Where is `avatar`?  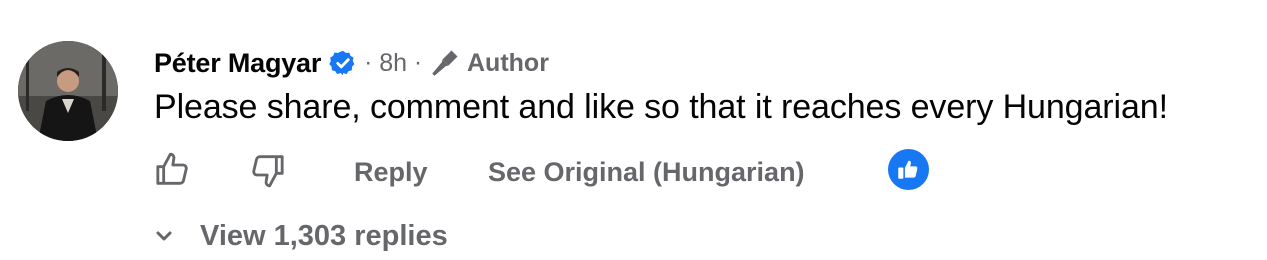 avatar is located at coordinates (68, 91).